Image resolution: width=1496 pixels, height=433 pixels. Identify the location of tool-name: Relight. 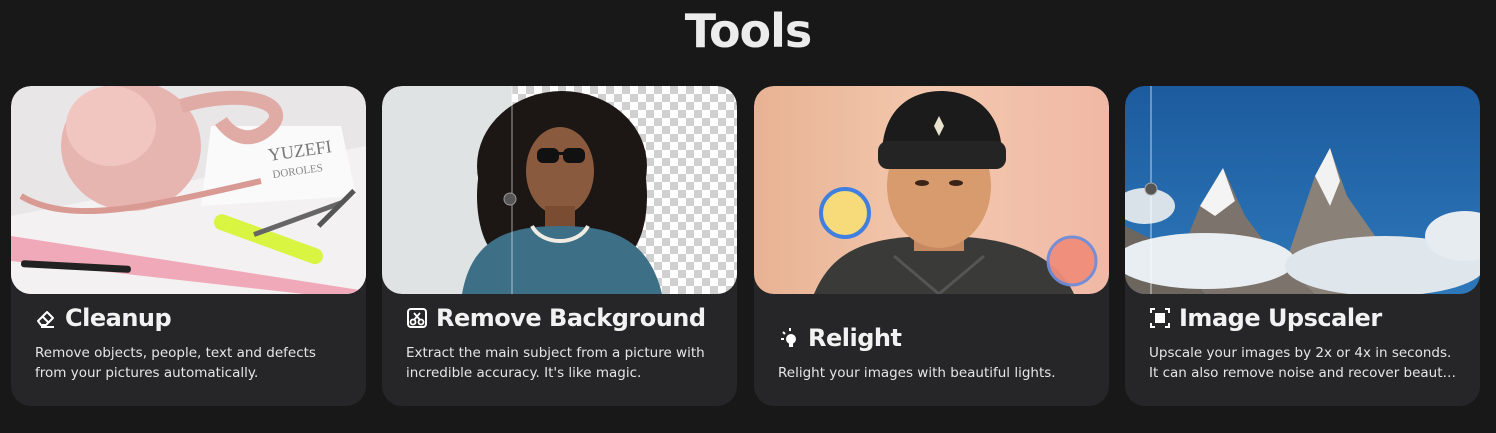
(855, 338).